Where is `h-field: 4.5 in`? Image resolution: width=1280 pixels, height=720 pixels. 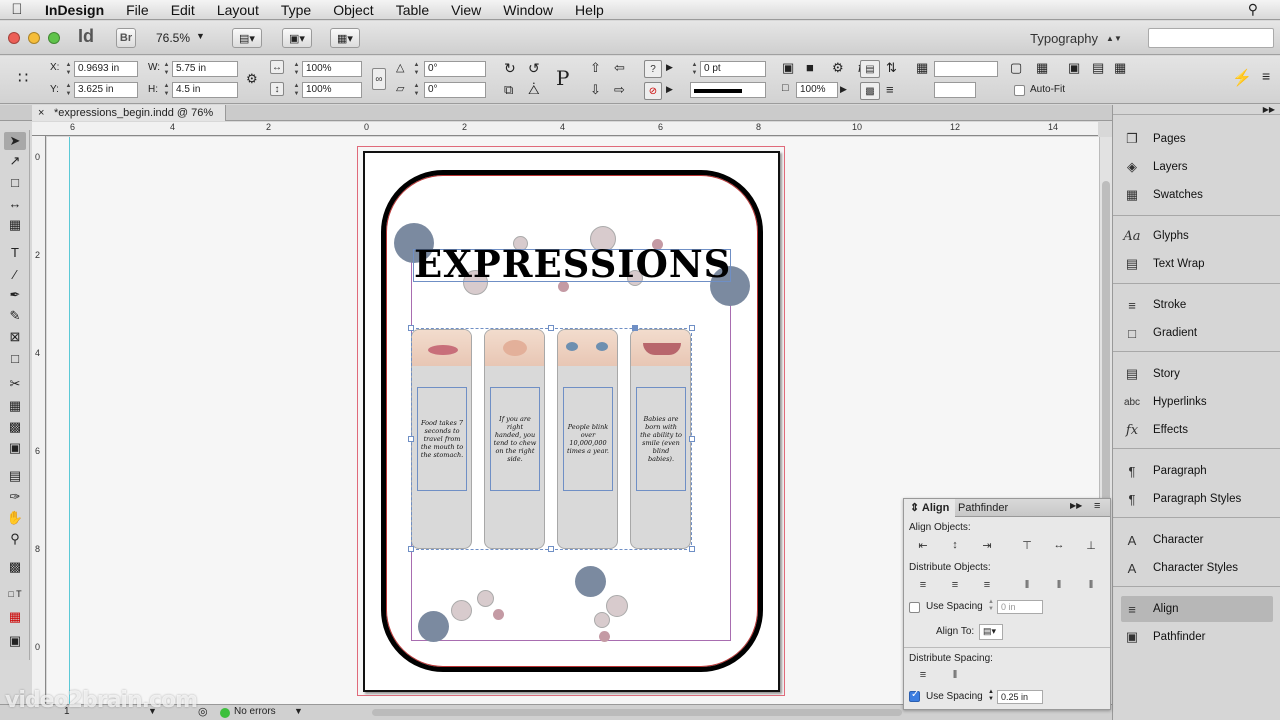
h-field: 4.5 in is located at coordinates (205, 90).